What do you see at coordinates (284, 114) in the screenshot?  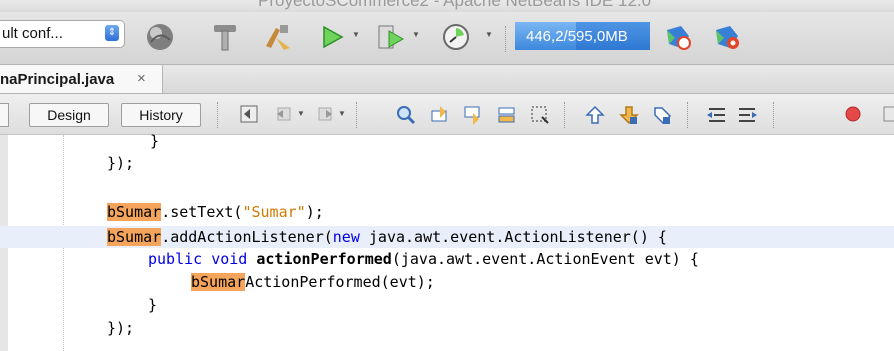 I see `back-icon` at bounding box center [284, 114].